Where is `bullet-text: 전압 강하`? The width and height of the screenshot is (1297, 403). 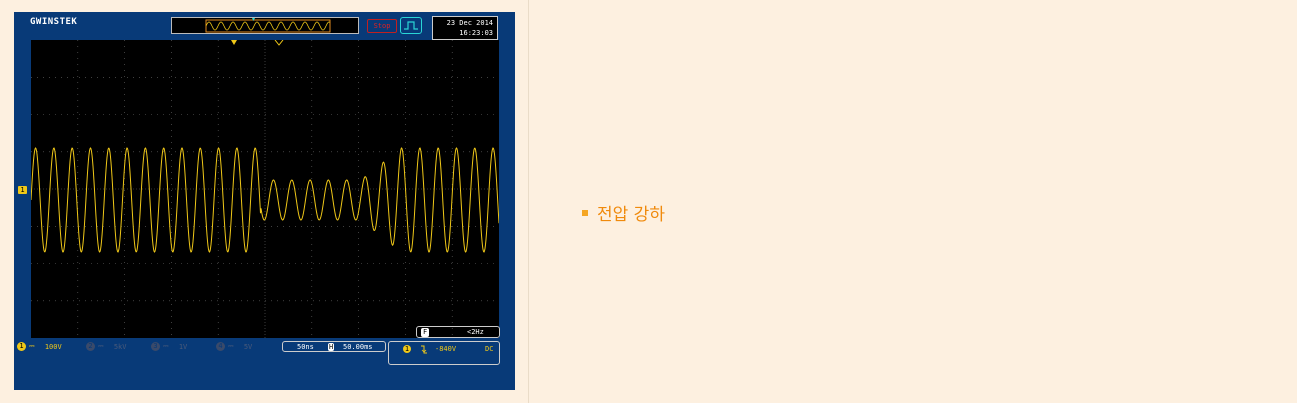 bullet-text: 전압 강하 is located at coordinates (631, 215).